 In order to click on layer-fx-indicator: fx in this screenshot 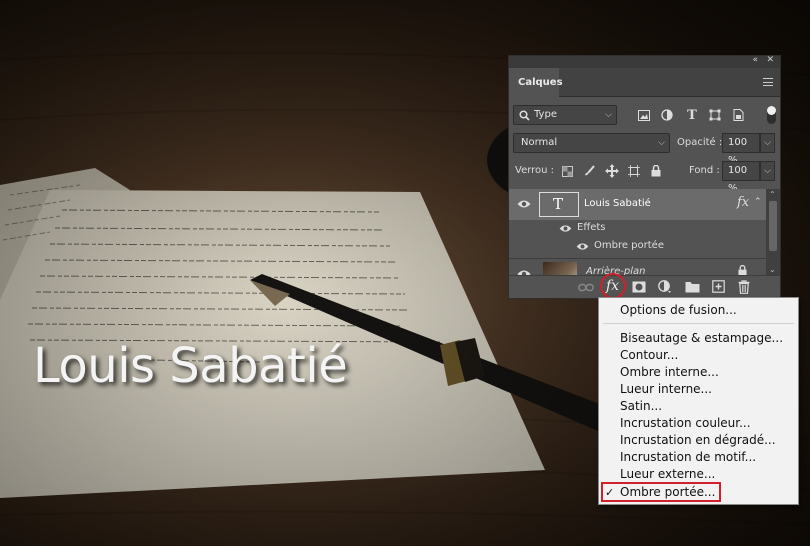, I will do `click(743, 202)`.